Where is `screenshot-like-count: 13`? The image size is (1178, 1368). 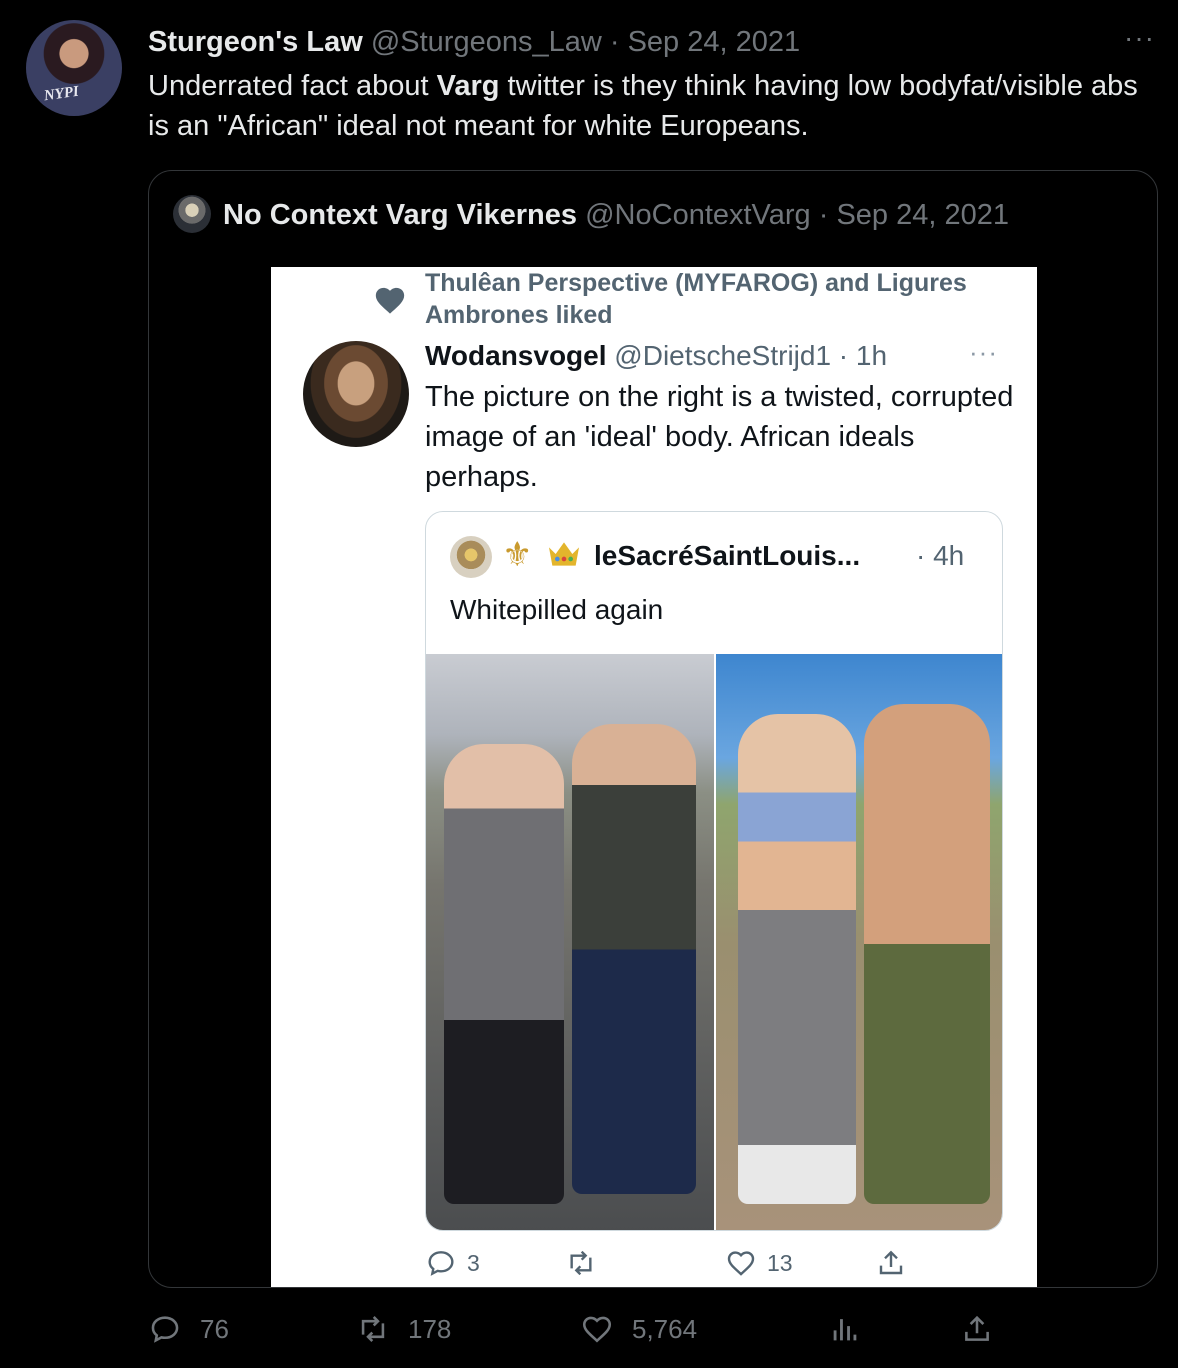
screenshot-like-count: 13 is located at coordinates (780, 1262).